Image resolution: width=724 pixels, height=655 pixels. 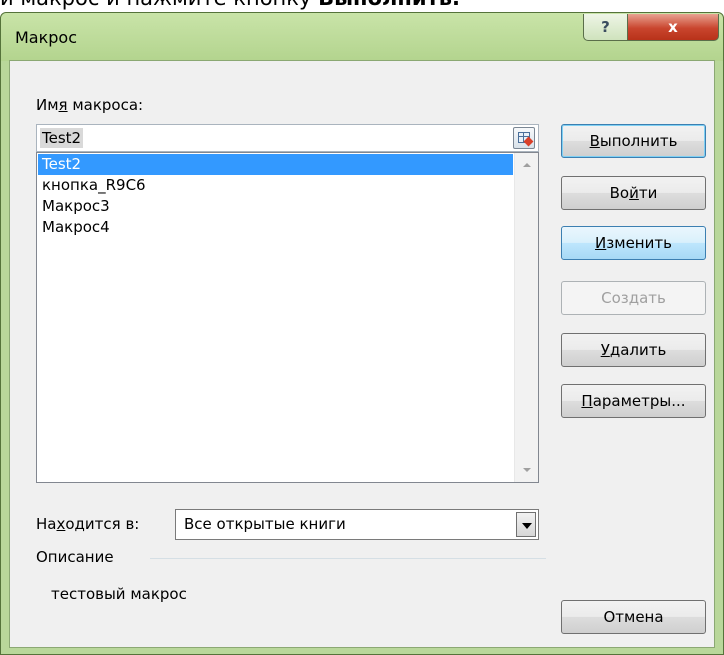 What do you see at coordinates (633, 243) in the screenshot?
I see `edit-button: Изменить` at bounding box center [633, 243].